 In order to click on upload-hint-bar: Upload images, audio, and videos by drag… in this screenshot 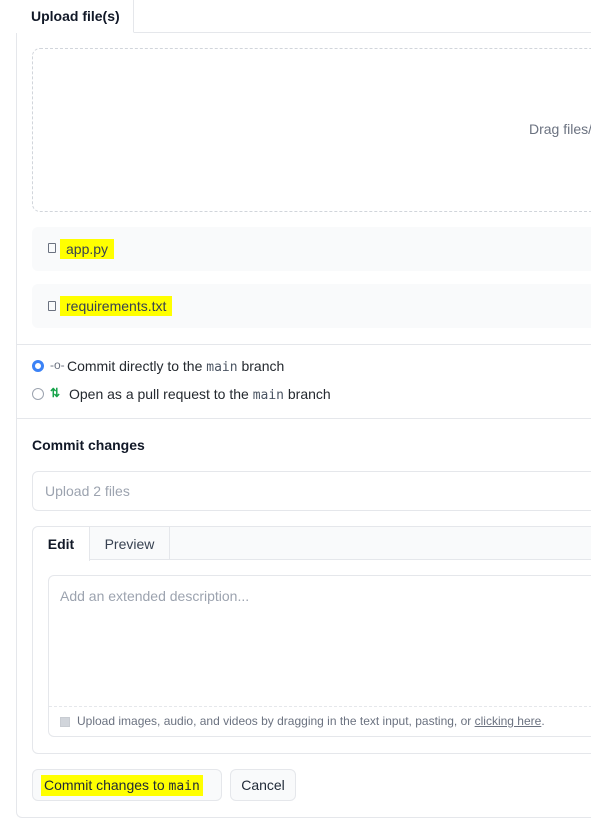, I will do `click(320, 721)`.